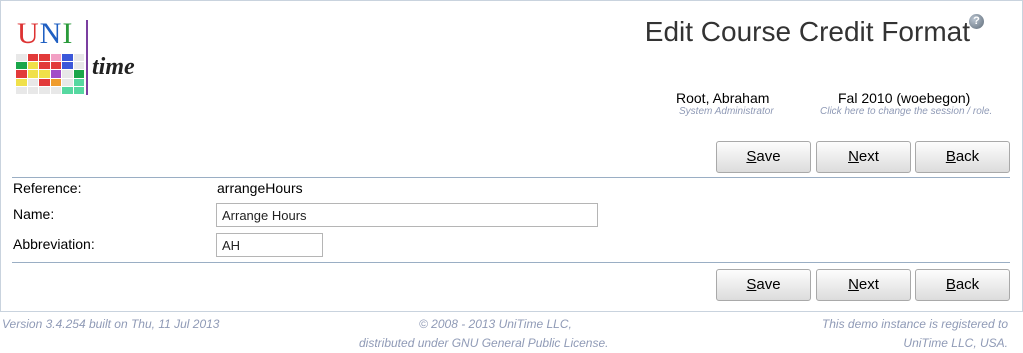  Describe the element at coordinates (34, 214) in the screenshot. I see `name-label: Name:` at that location.